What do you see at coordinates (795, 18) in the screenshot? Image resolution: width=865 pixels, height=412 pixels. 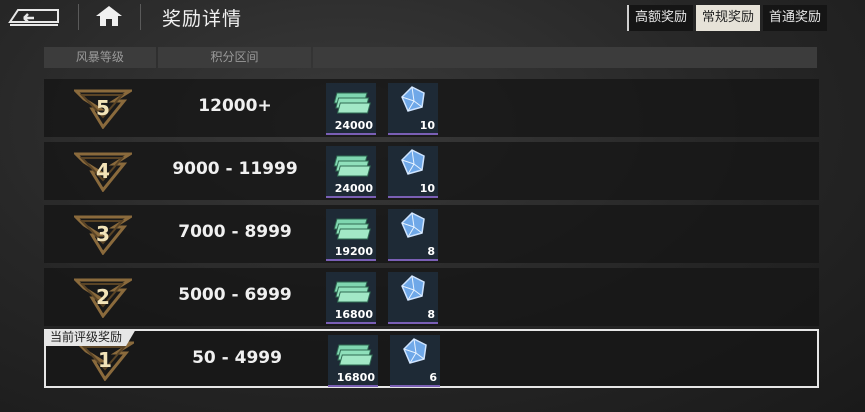 I see `tab-first-clear-reward: 首通奖励` at bounding box center [795, 18].